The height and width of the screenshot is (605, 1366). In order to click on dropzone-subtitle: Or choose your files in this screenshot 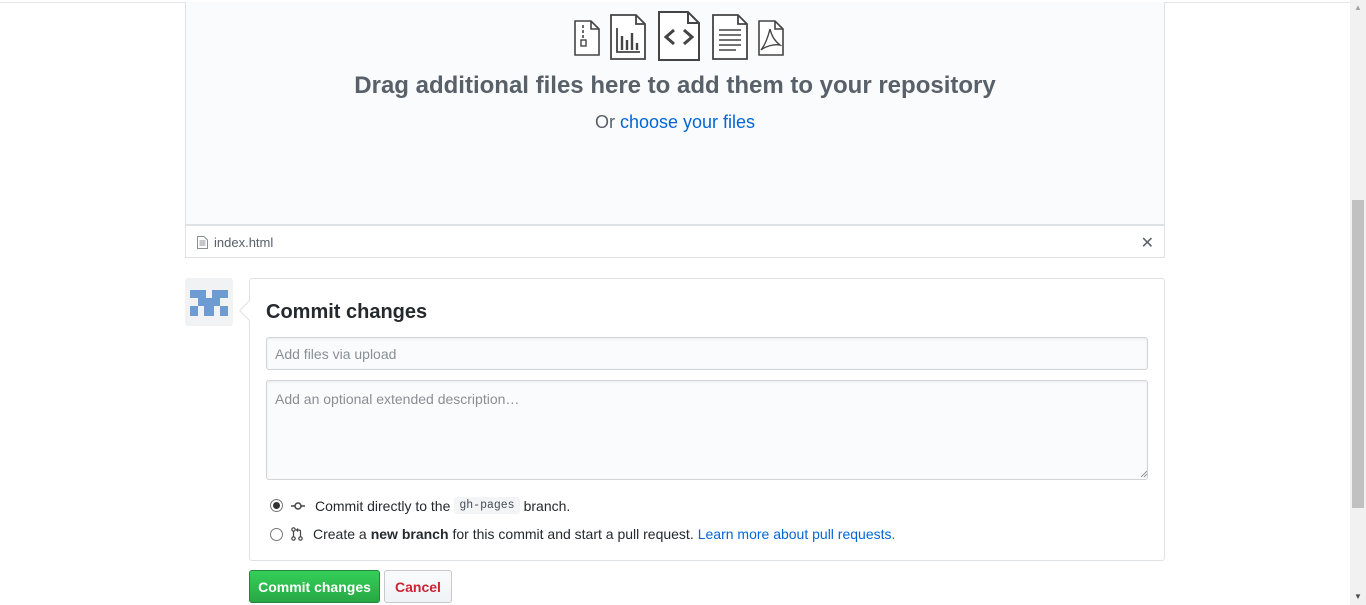, I will do `click(675, 122)`.